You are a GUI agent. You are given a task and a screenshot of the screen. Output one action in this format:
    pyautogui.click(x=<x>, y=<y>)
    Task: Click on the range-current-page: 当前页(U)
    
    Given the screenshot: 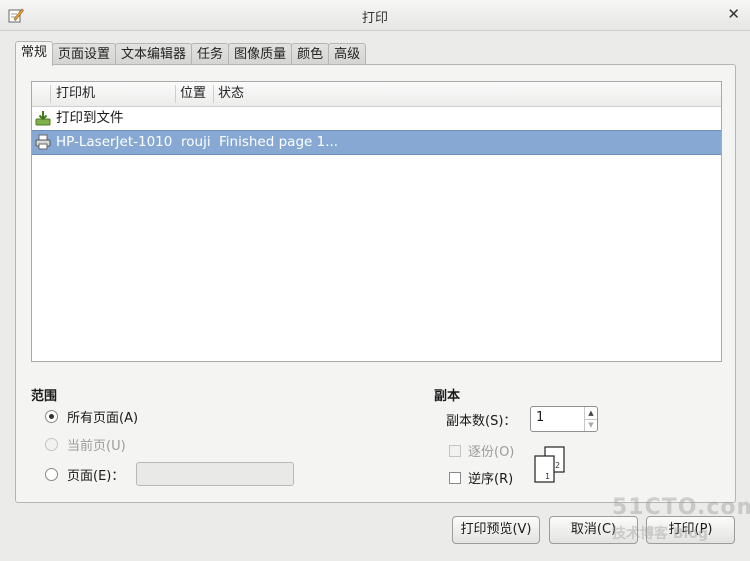 What is the action you would take?
    pyautogui.click(x=85, y=444)
    